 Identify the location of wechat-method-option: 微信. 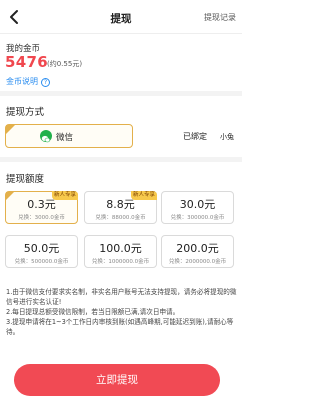
(69, 136).